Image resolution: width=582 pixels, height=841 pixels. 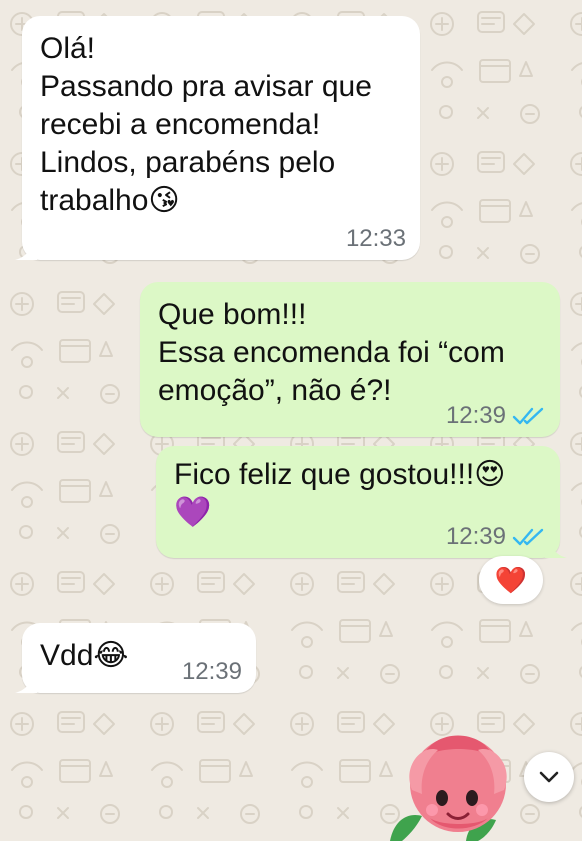 I want to click on message-time: 12:33, so click(x=375, y=238).